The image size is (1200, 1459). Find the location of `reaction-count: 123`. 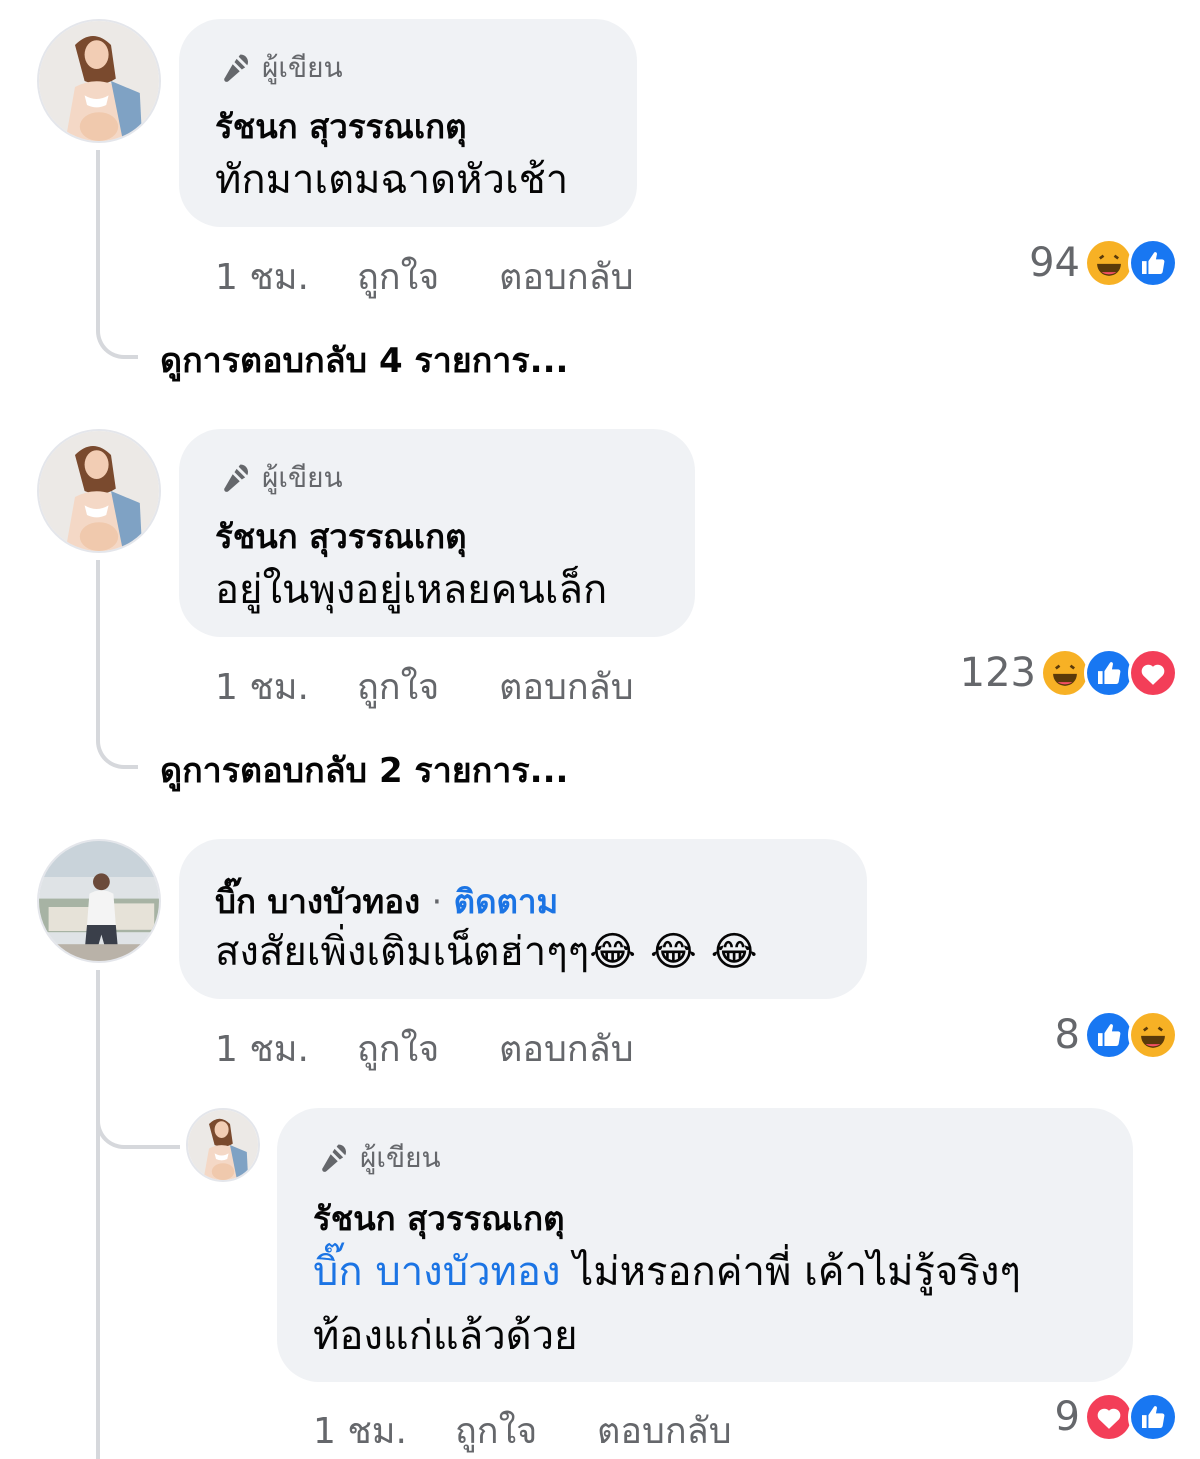

reaction-count: 123 is located at coordinates (997, 673).